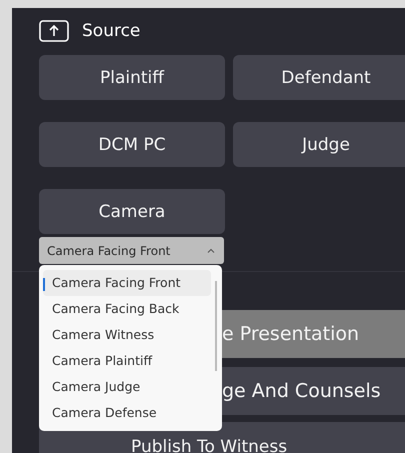 Image resolution: width=405 pixels, height=453 pixels. I want to click on source-button: Camera, so click(132, 211).